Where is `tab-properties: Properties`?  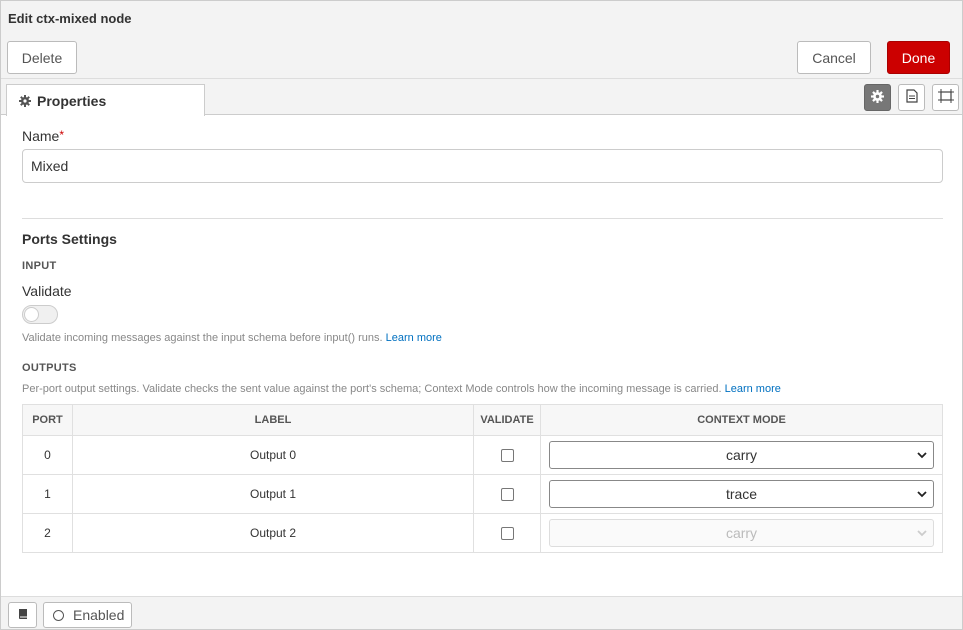
tab-properties: Properties is located at coordinates (105, 100).